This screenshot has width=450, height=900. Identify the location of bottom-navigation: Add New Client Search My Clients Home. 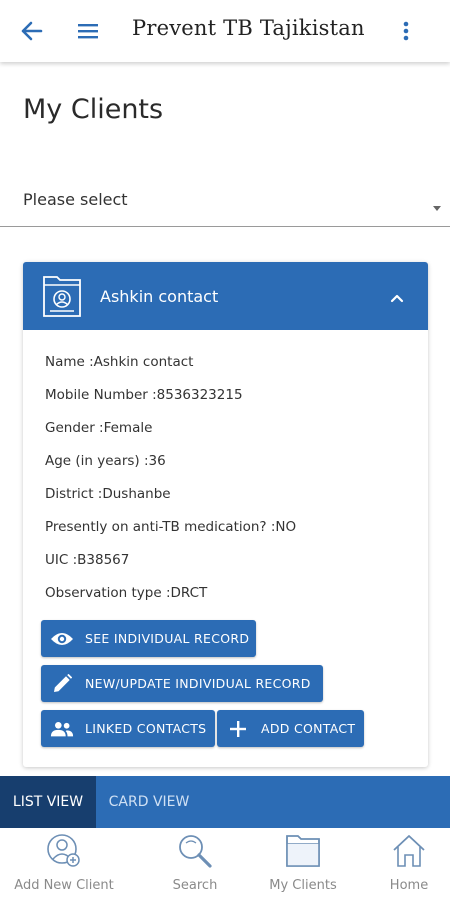
(225, 864).